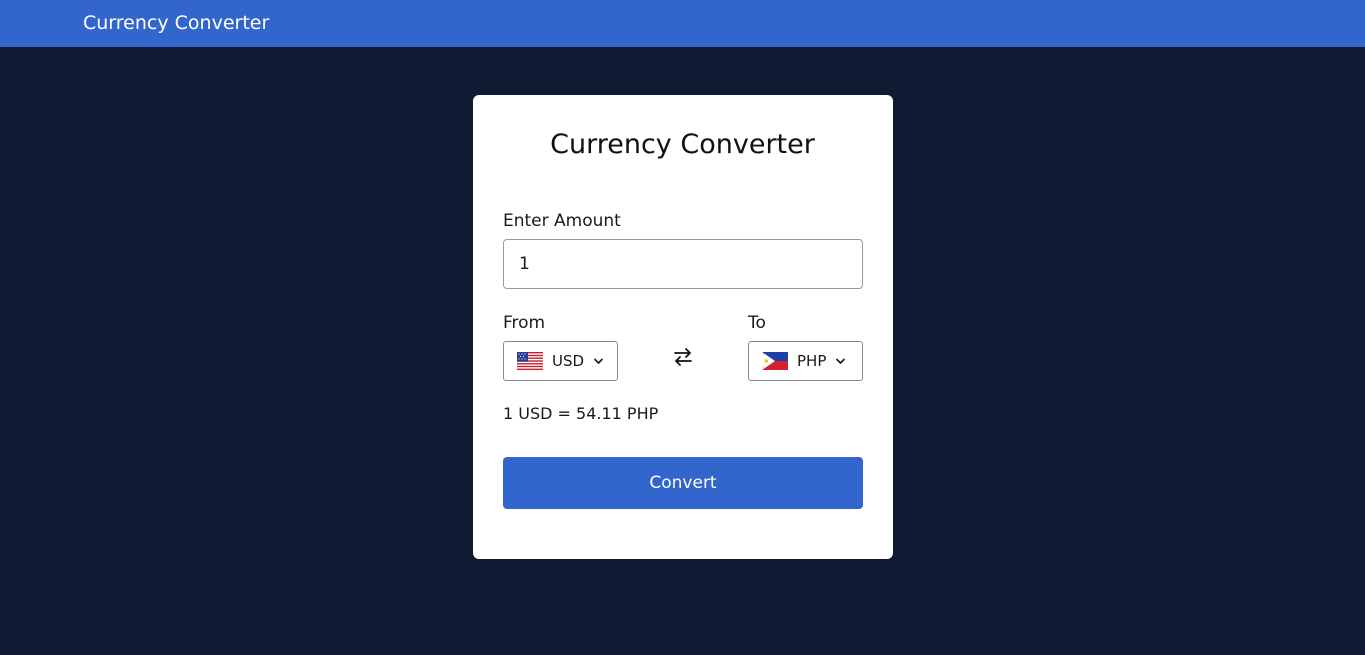 The width and height of the screenshot is (1365, 655). I want to click on to-currency-select: PHP, so click(805, 361).